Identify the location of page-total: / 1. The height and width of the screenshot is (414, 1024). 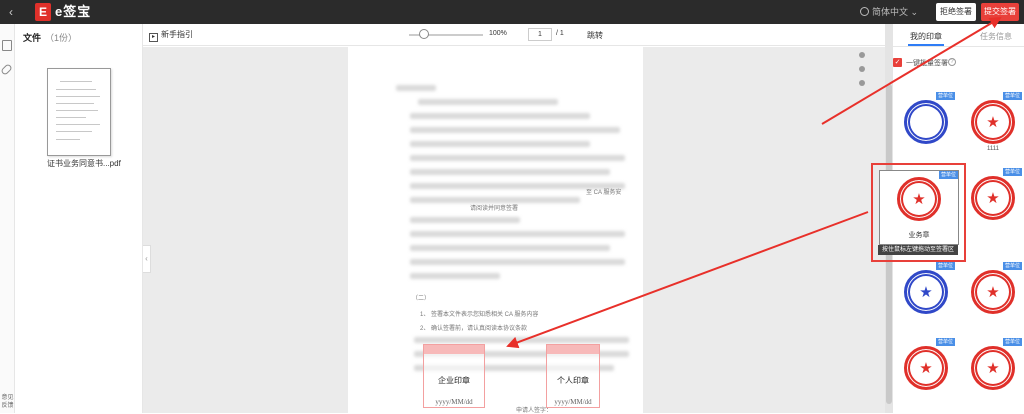
(560, 33).